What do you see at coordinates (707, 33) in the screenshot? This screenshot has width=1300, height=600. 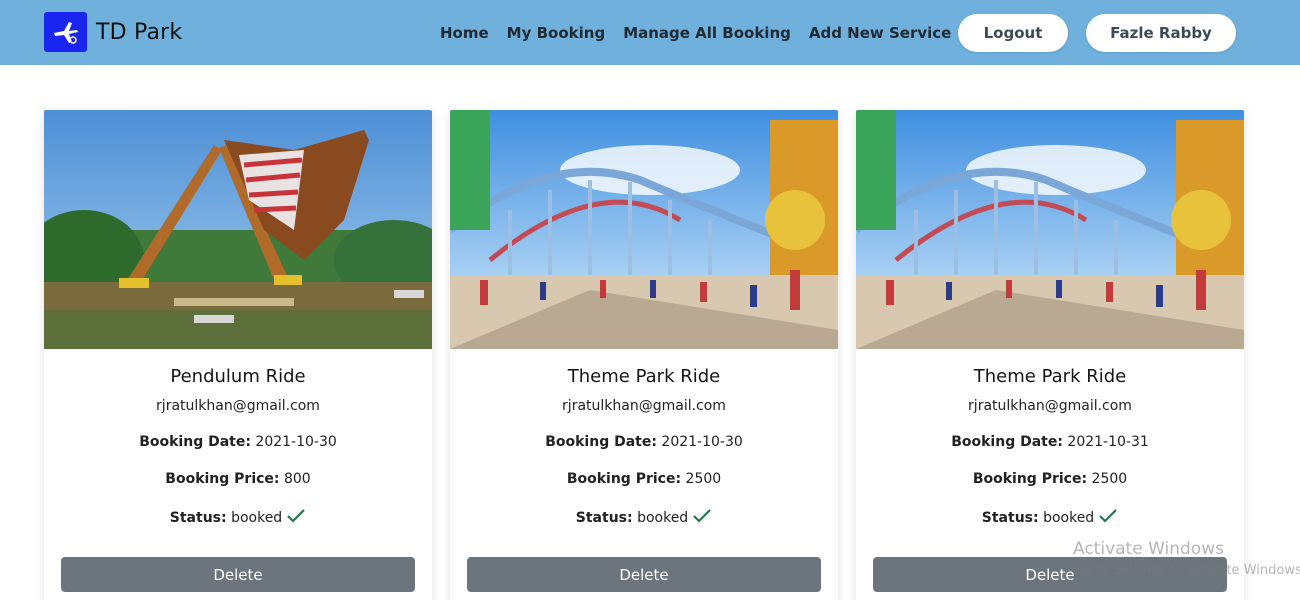 I see `nav-link-manage-all-booking: Manage All Booking` at bounding box center [707, 33].